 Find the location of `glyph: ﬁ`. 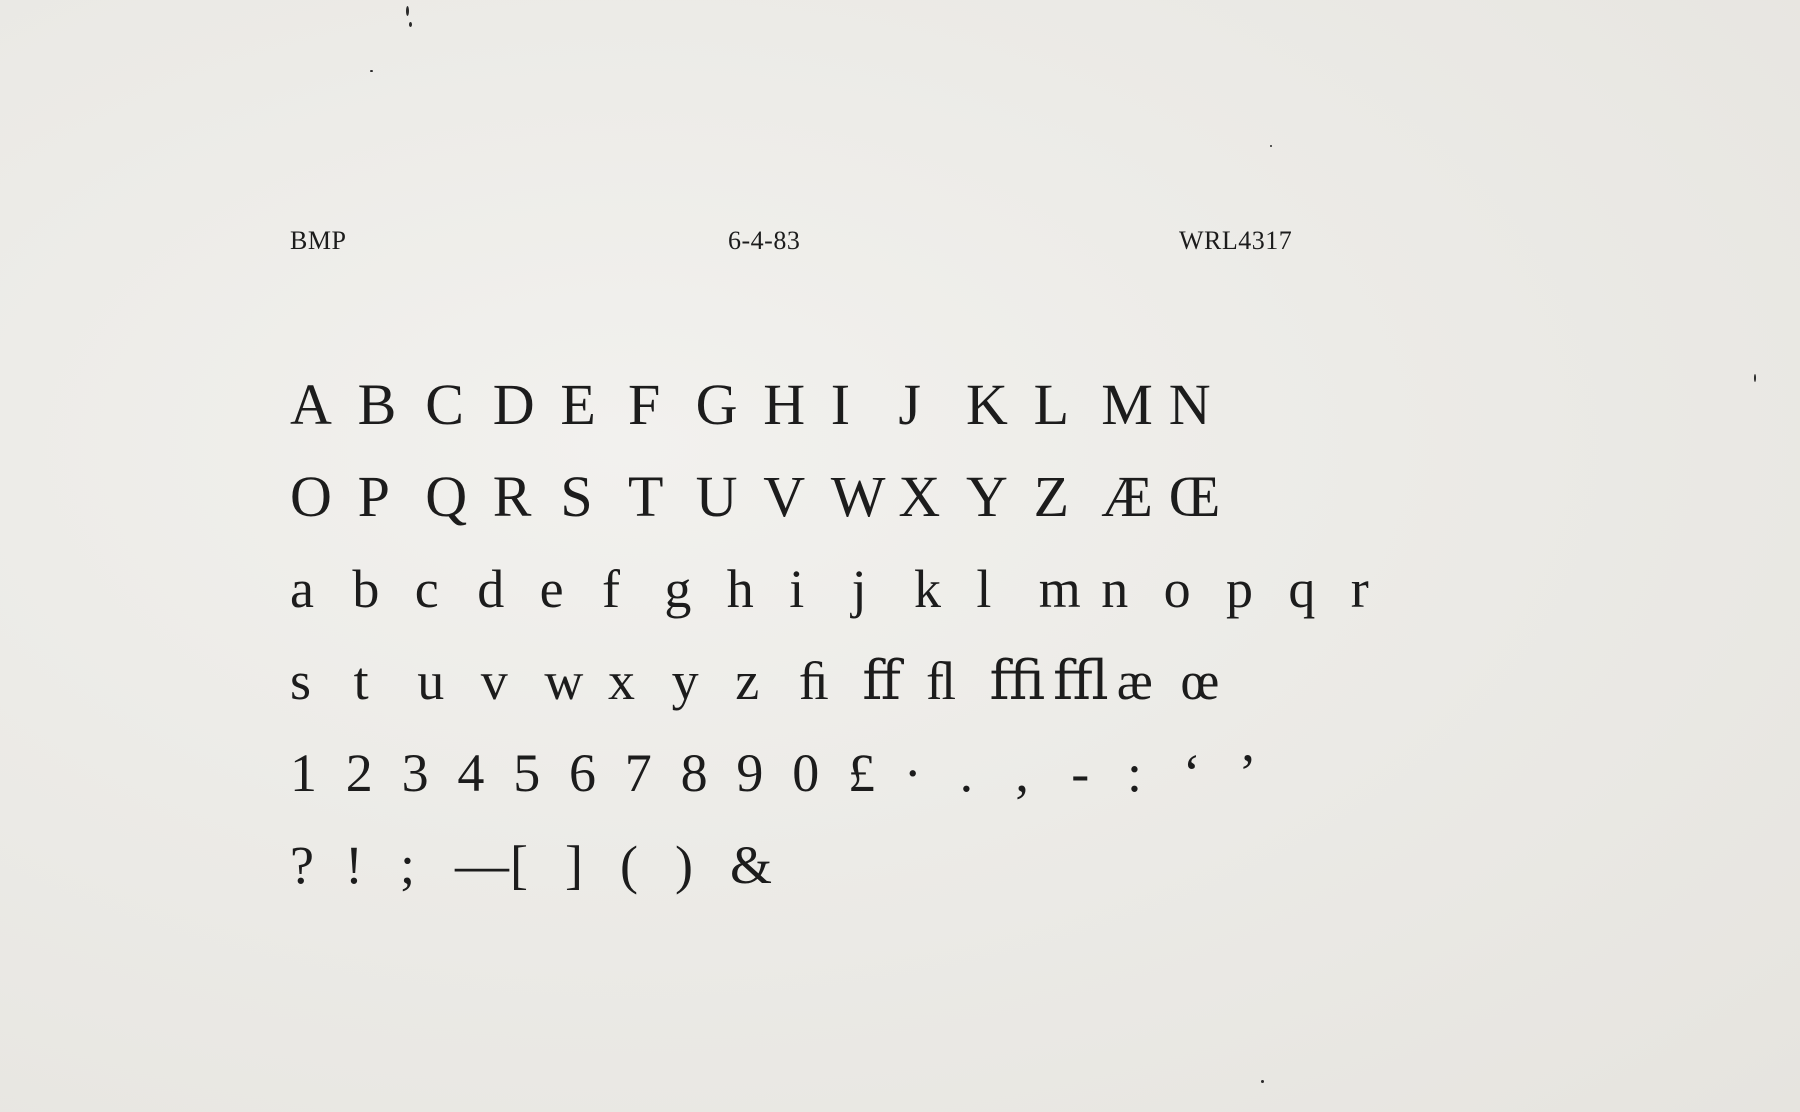

glyph: ﬁ is located at coordinates (813, 681).